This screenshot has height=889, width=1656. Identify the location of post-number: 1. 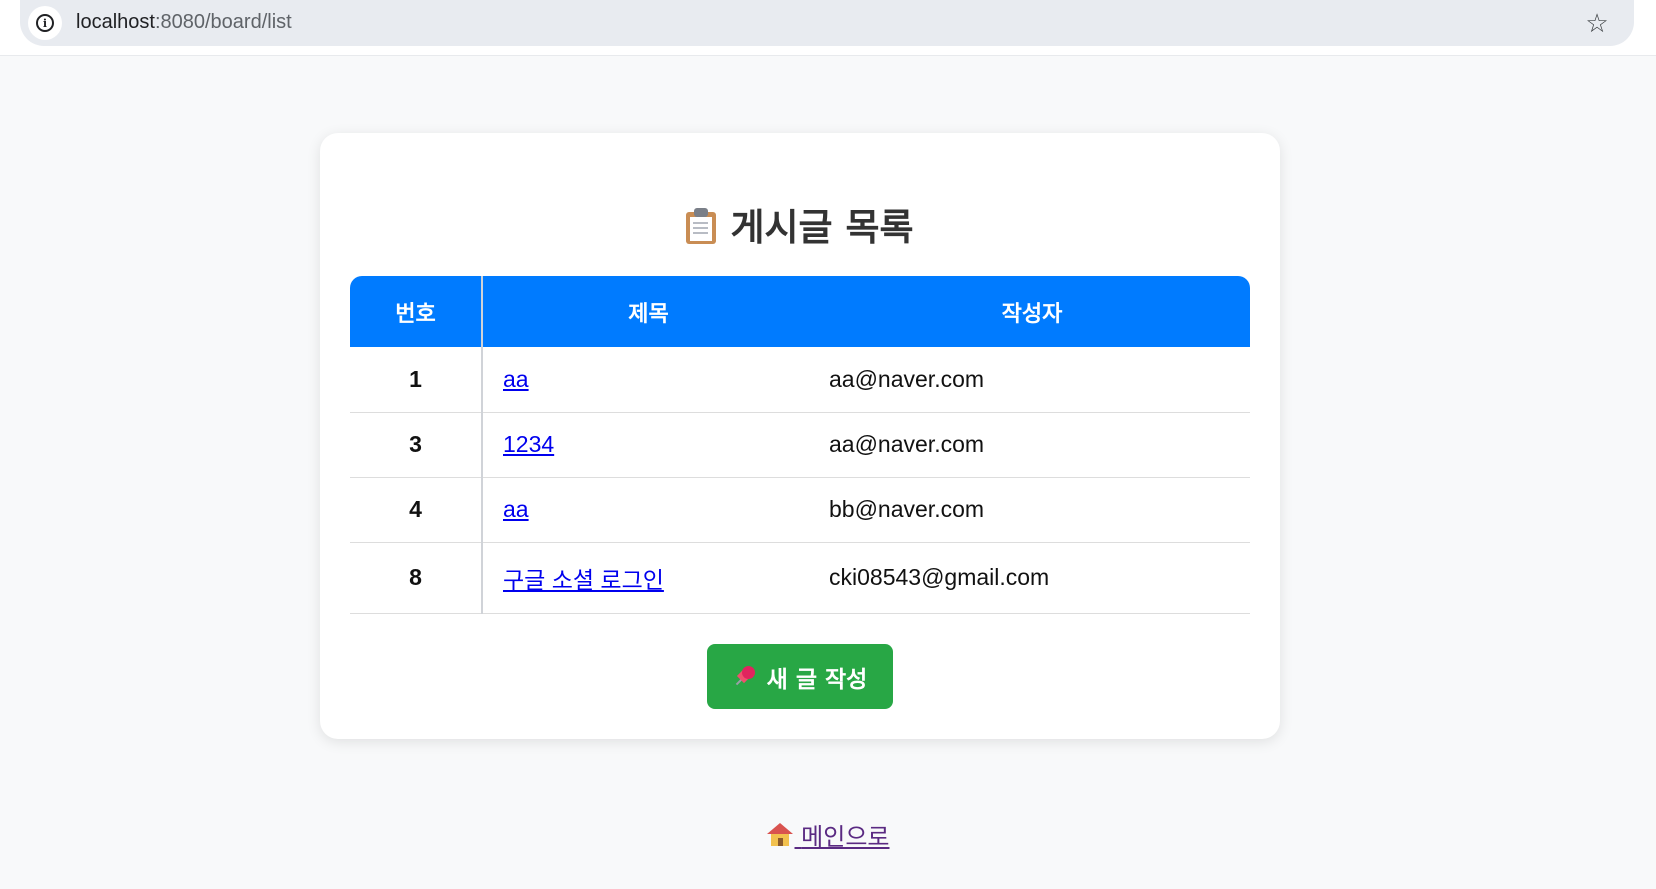
(416, 380).